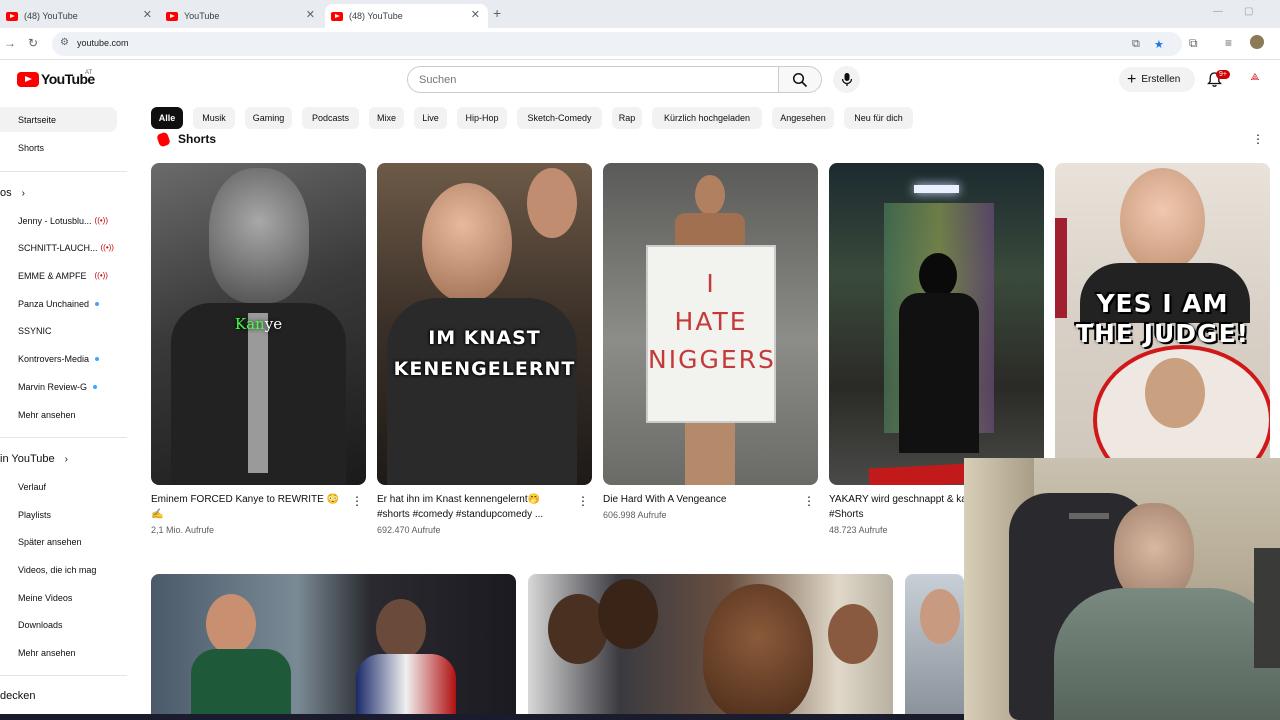 This screenshot has width=1280, height=720. I want to click on site-info-icon: ⚙, so click(64, 42).